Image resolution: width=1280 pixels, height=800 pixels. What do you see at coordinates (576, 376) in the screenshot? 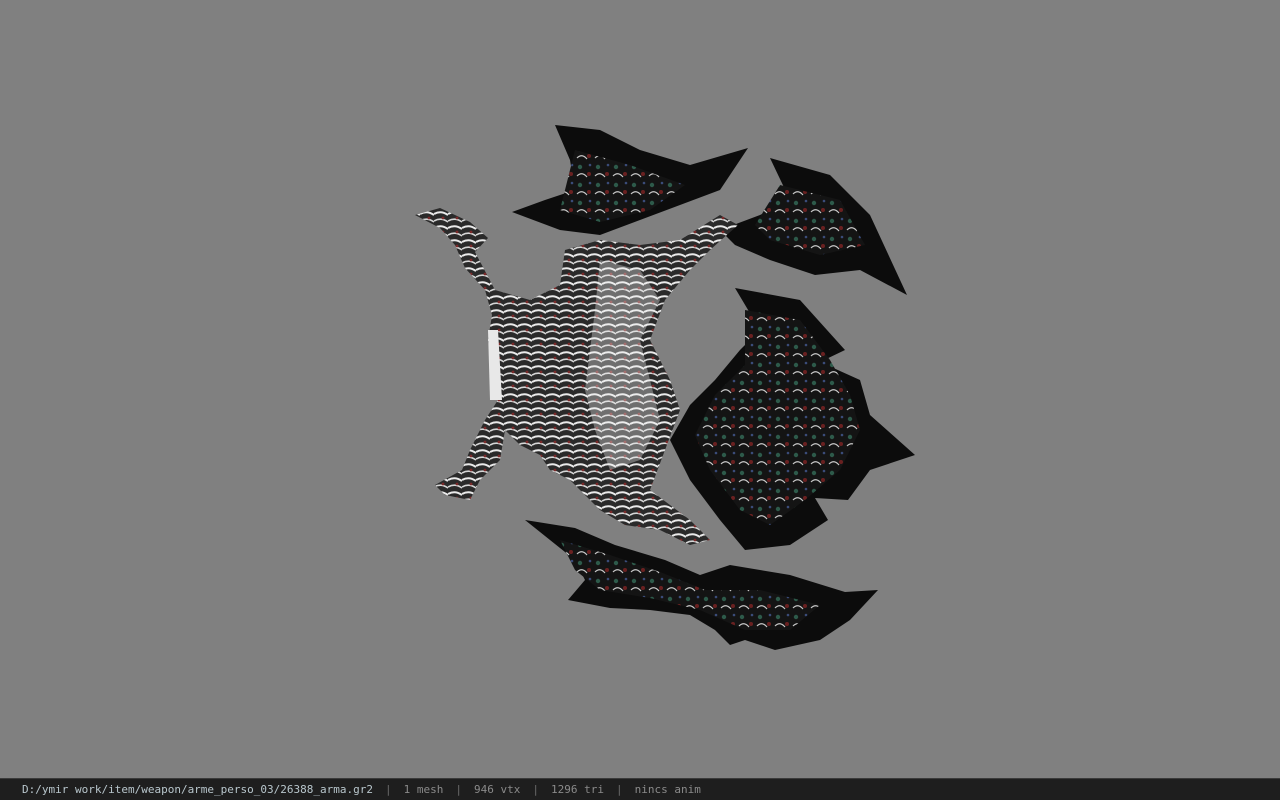
I see `weapon-core` at bounding box center [576, 376].